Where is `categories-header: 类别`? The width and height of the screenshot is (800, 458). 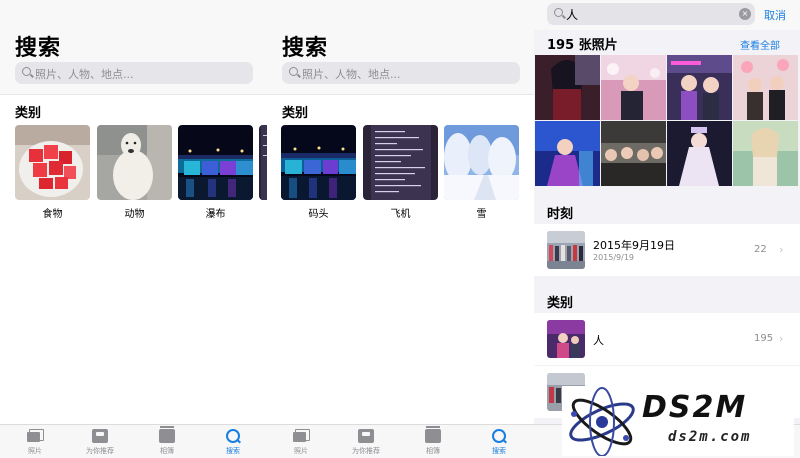 categories-header: 类别 is located at coordinates (560, 303).